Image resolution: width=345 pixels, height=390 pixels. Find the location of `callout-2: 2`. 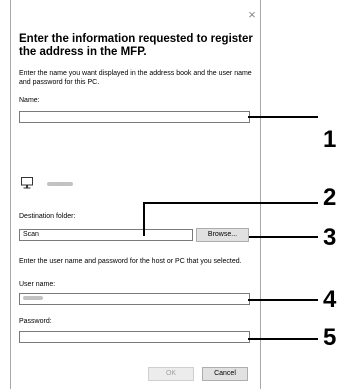

callout-2: 2 is located at coordinates (330, 197).